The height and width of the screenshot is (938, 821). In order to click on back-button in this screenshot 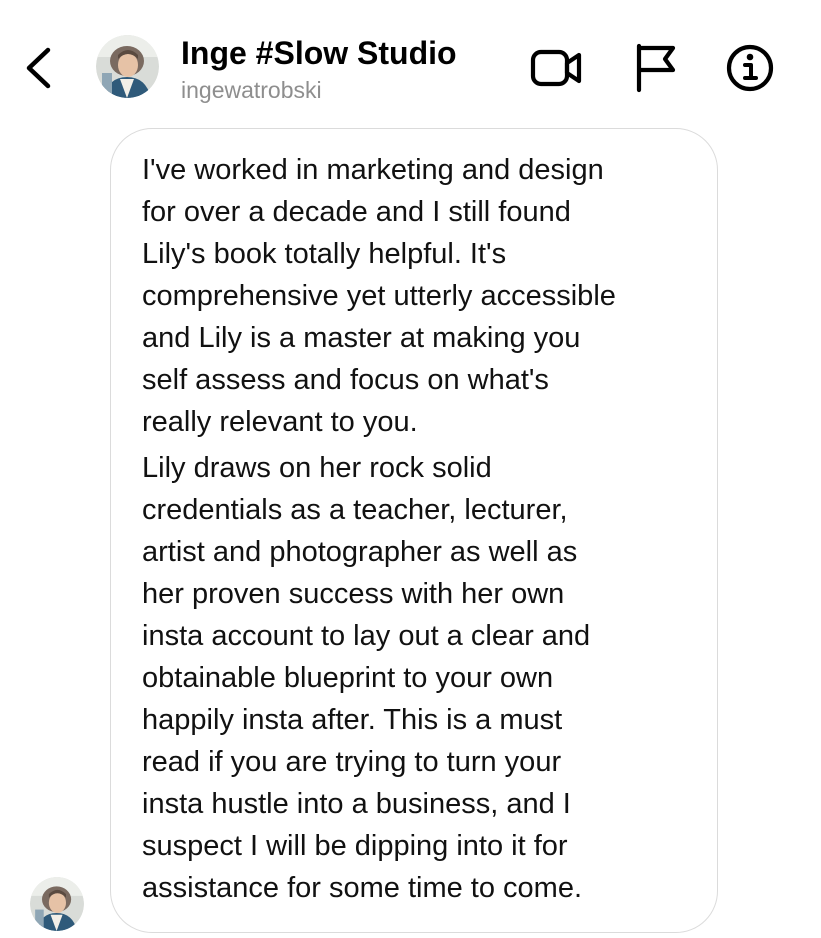, I will do `click(40, 68)`.